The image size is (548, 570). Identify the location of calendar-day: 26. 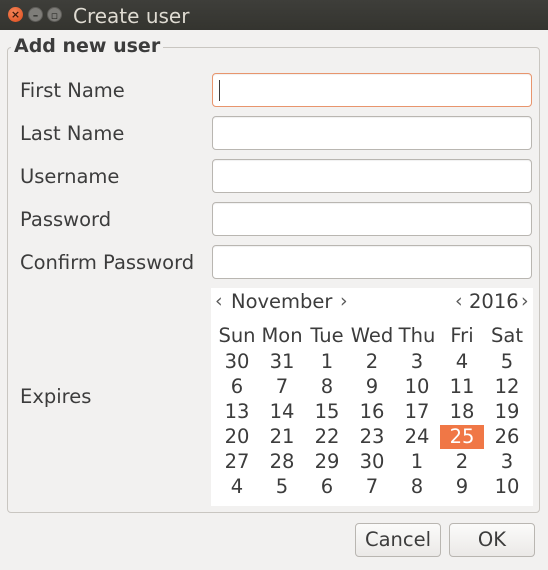
(507, 437).